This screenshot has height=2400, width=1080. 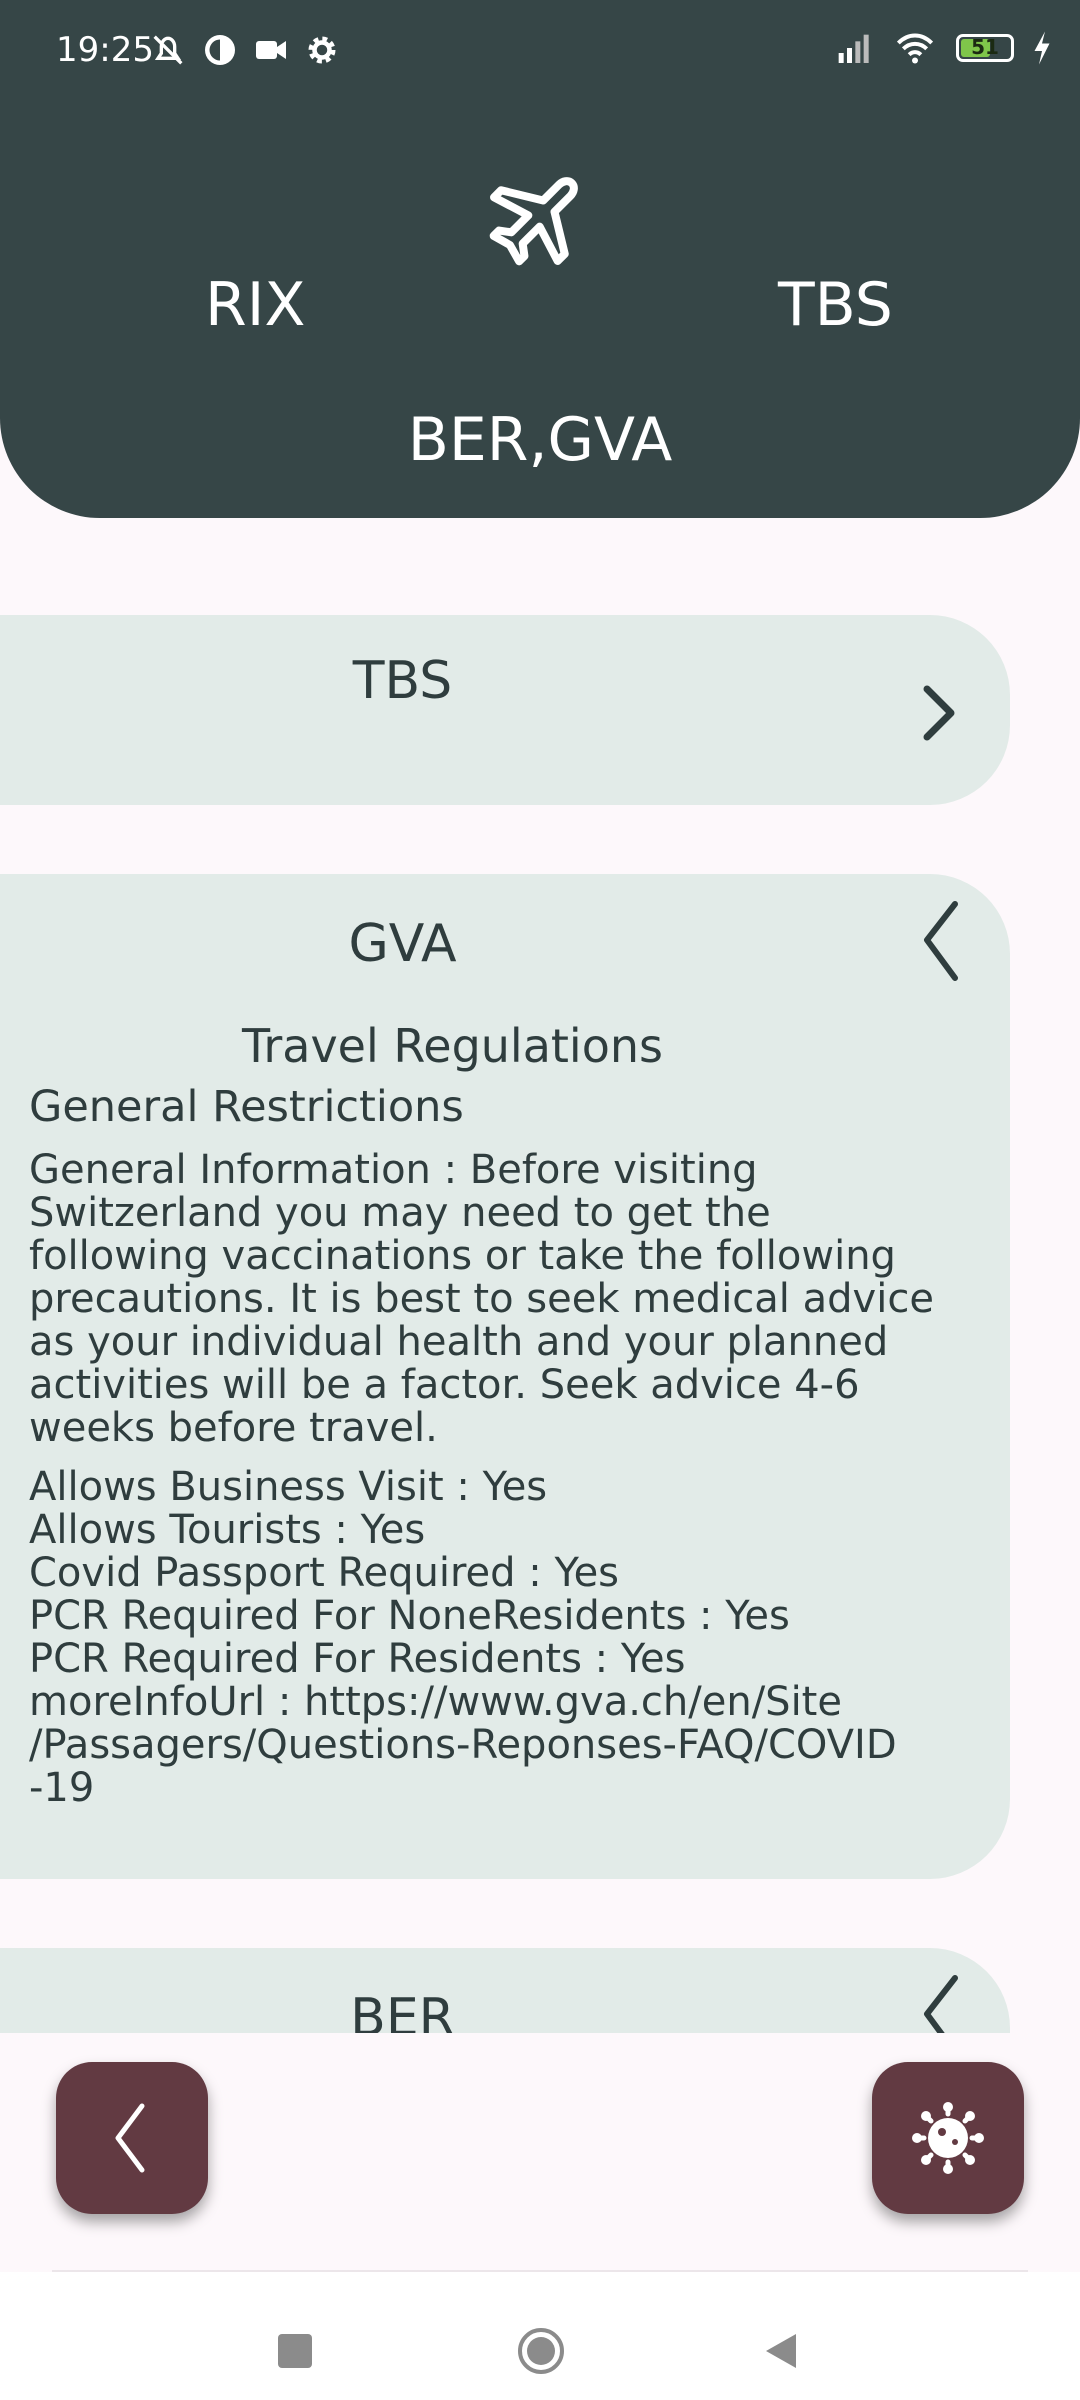 What do you see at coordinates (105, 50) in the screenshot?
I see `status-time: 19:25` at bounding box center [105, 50].